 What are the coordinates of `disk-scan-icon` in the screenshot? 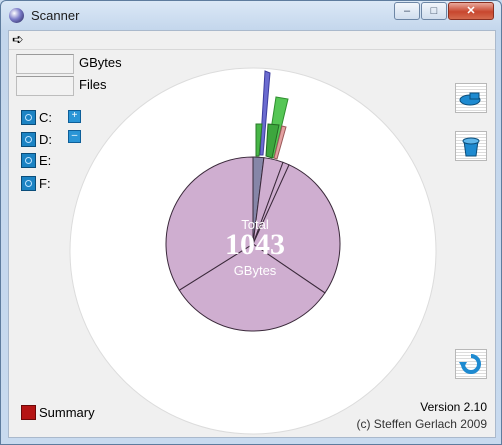 It's located at (470, 99).